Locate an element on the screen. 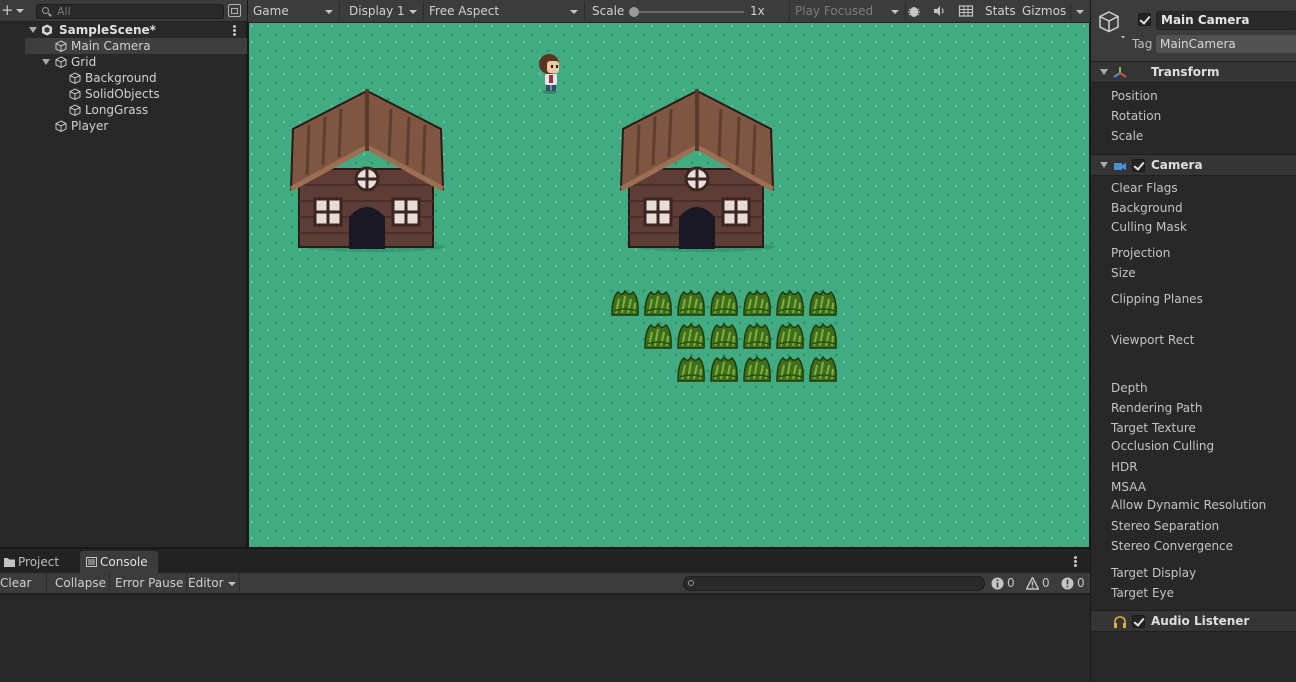  view-dropdown-label: Game is located at coordinates (271, 11).